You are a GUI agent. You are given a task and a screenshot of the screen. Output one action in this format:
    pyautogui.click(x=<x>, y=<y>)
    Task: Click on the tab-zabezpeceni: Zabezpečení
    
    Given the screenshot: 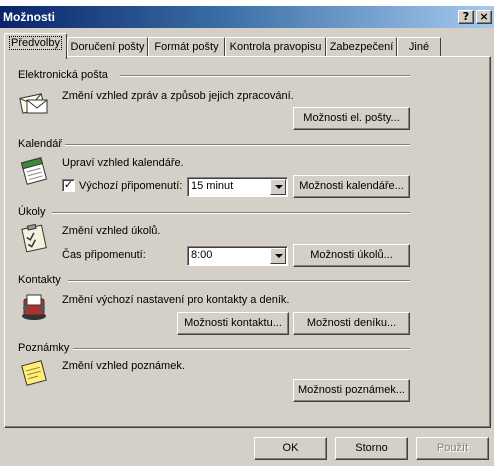 What is the action you would take?
    pyautogui.click(x=361, y=47)
    